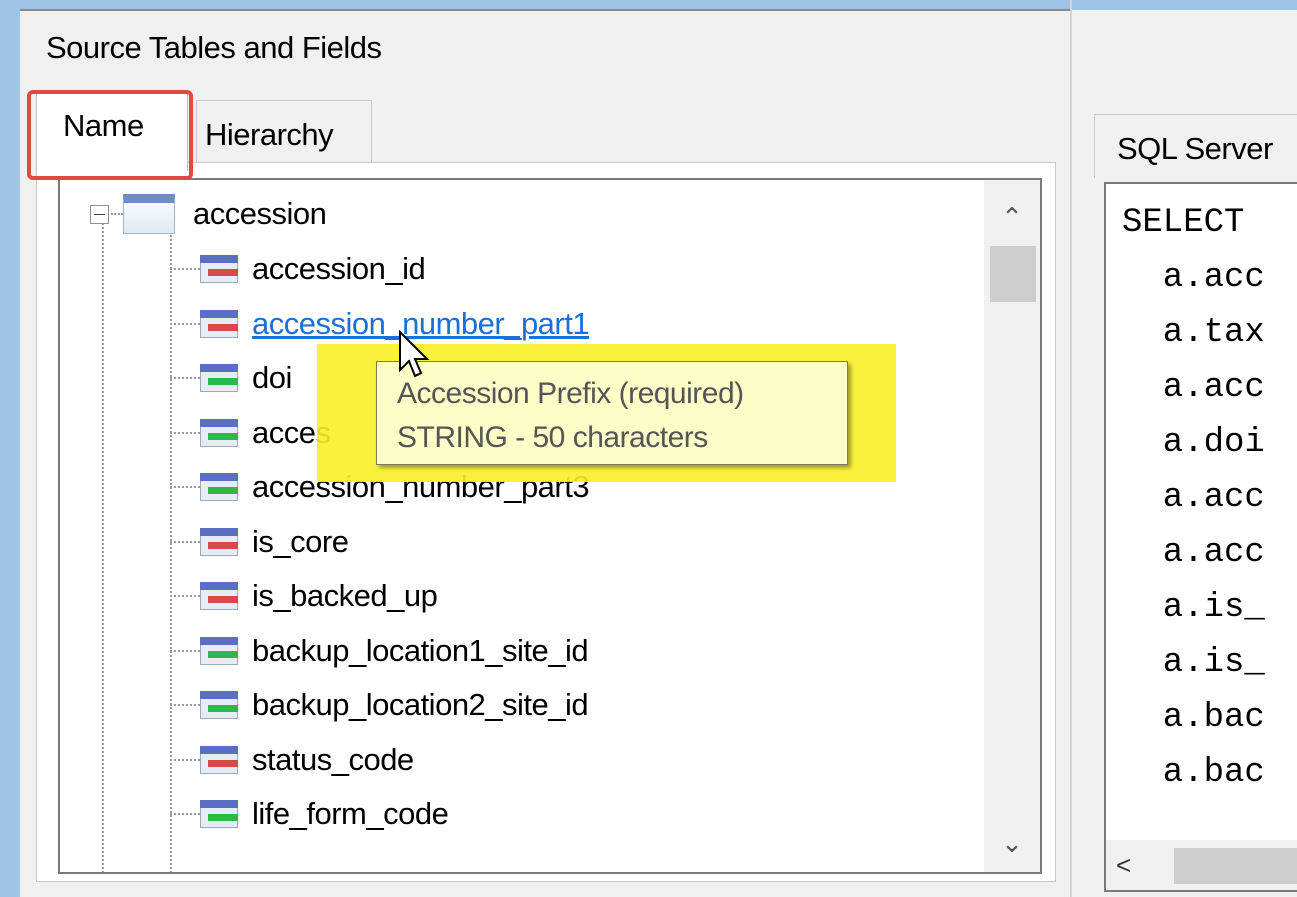  Describe the element at coordinates (1195, 146) in the screenshot. I see `tab-sql-server: SQL Server` at that location.